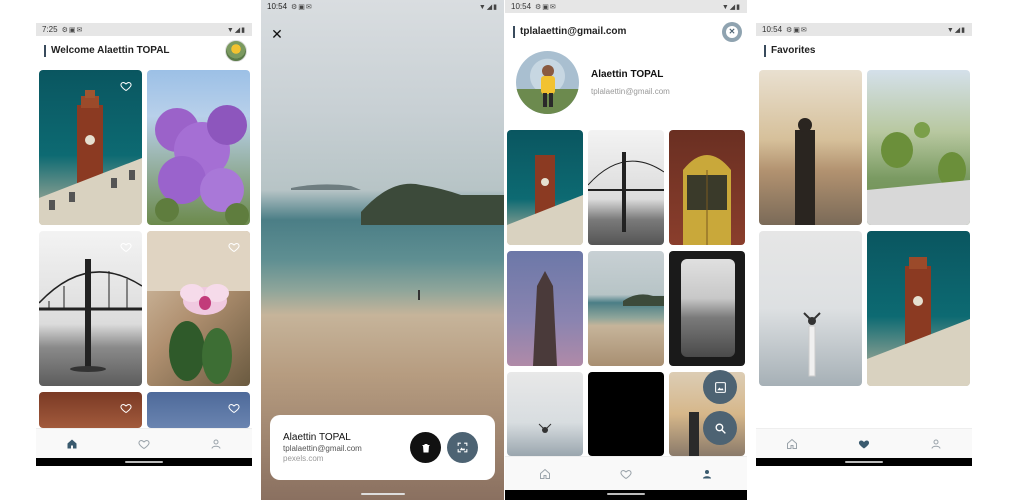 The height and width of the screenshot is (500, 1024). I want to click on photo-source: pexels.com, so click(303, 458).